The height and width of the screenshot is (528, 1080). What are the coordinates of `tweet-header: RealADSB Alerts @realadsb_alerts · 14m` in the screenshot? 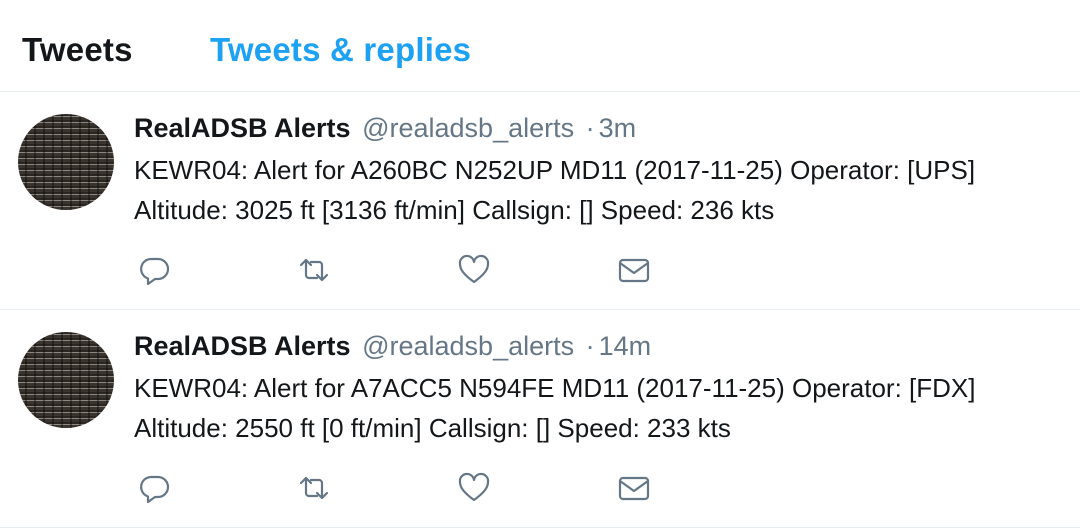 It's located at (392, 346).